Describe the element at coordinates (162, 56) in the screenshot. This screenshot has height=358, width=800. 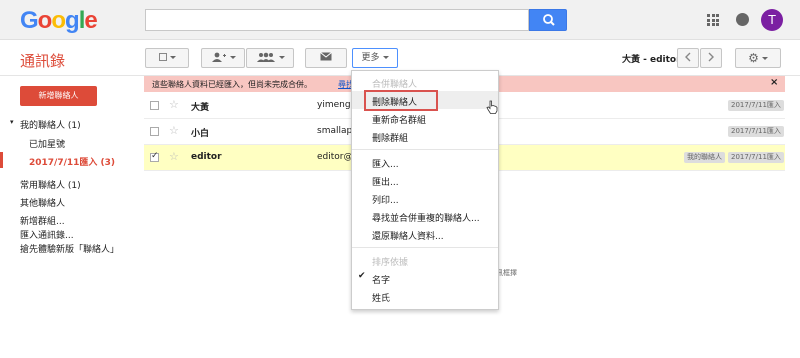
I see `checkbox-icon` at that location.